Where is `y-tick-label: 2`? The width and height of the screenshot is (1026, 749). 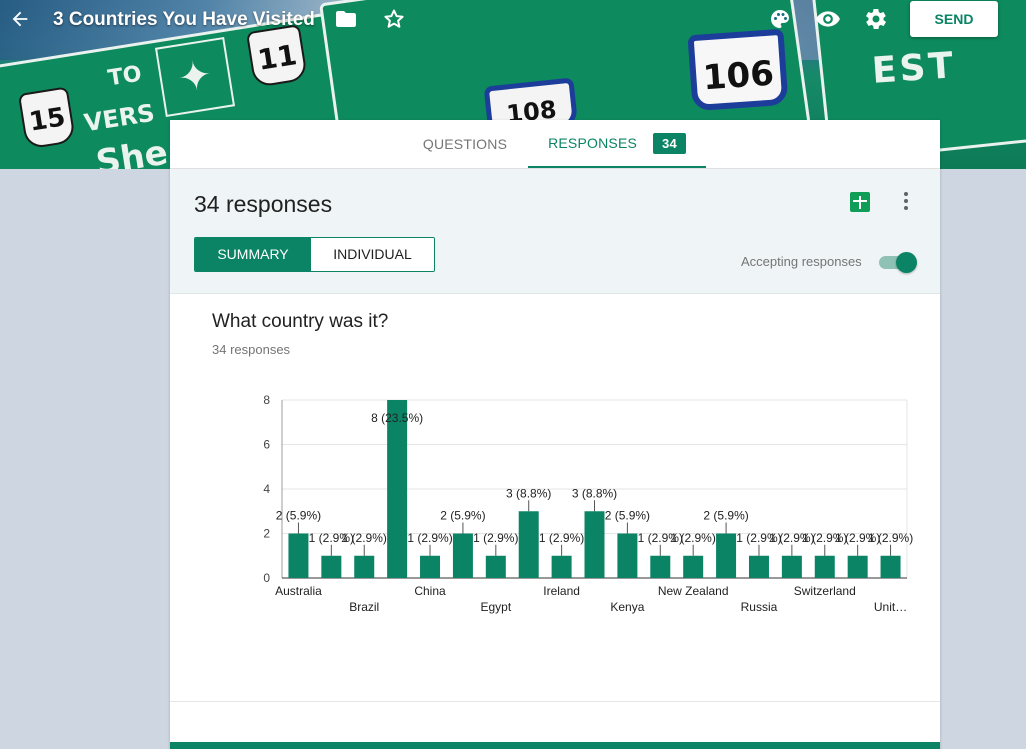
y-tick-label: 2 is located at coordinates (266, 534).